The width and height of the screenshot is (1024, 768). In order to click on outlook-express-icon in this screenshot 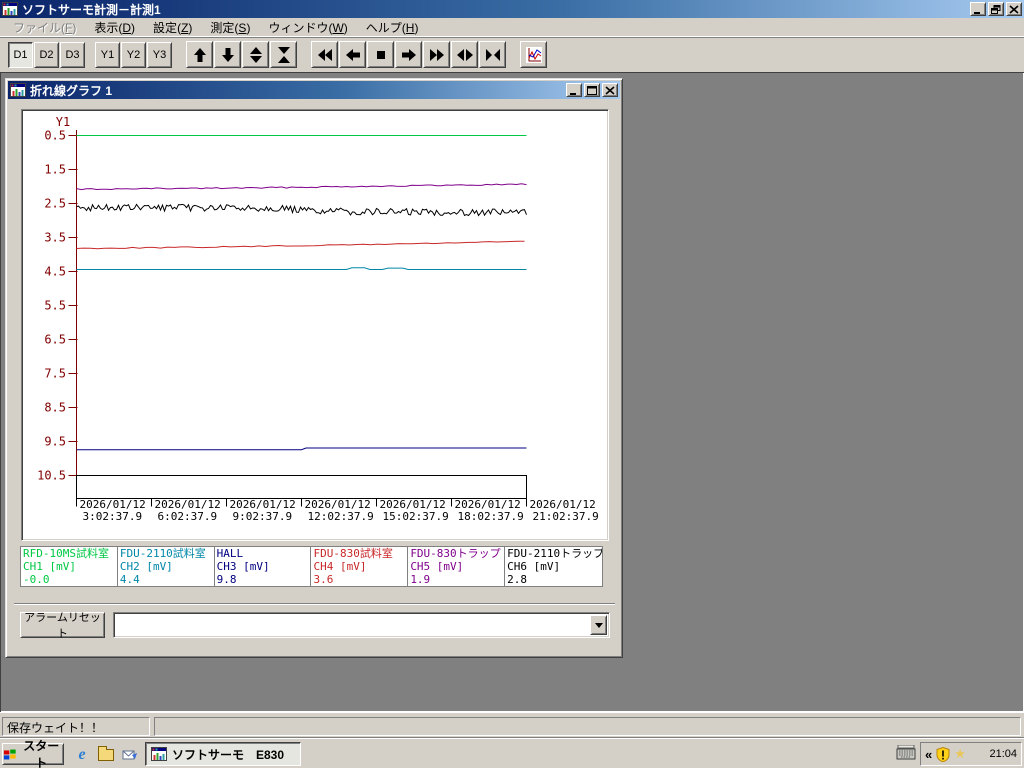, I will do `click(129, 755)`.